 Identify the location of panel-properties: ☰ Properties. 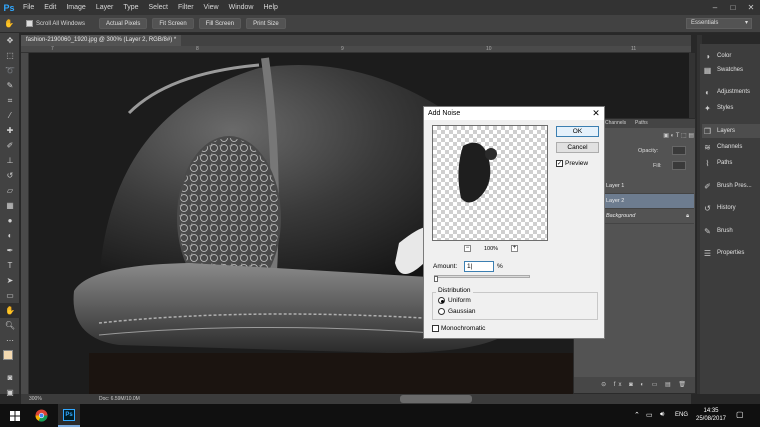
(731, 253).